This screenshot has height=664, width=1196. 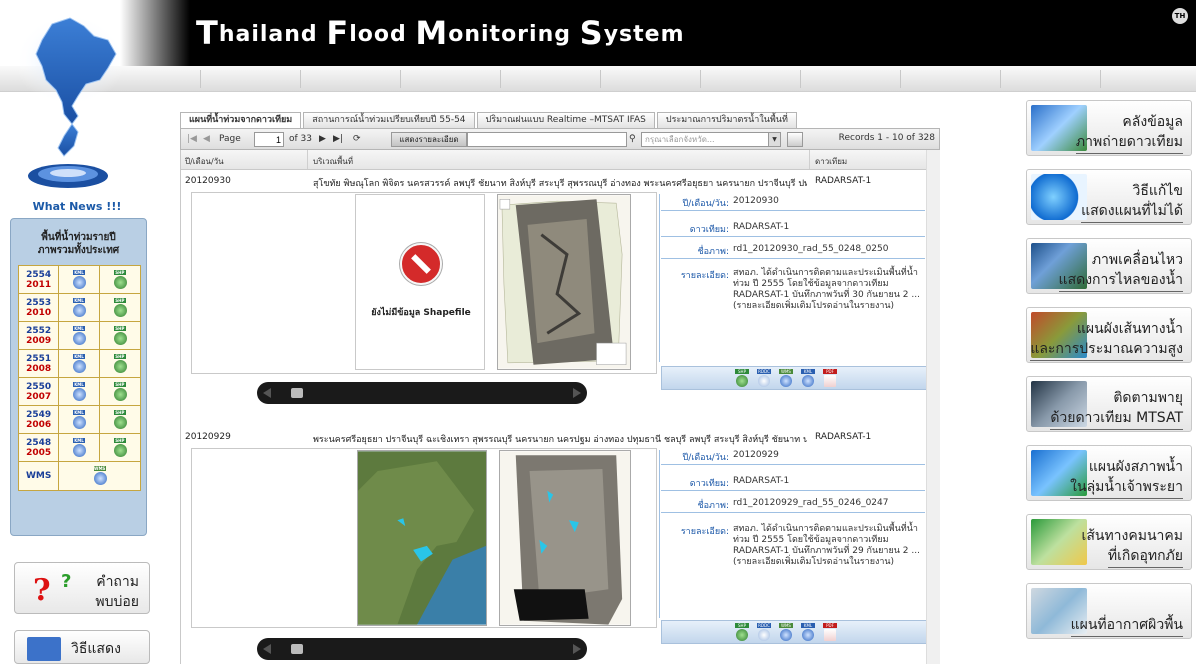 I want to click on year-label: 2553 2010, so click(x=39, y=307).